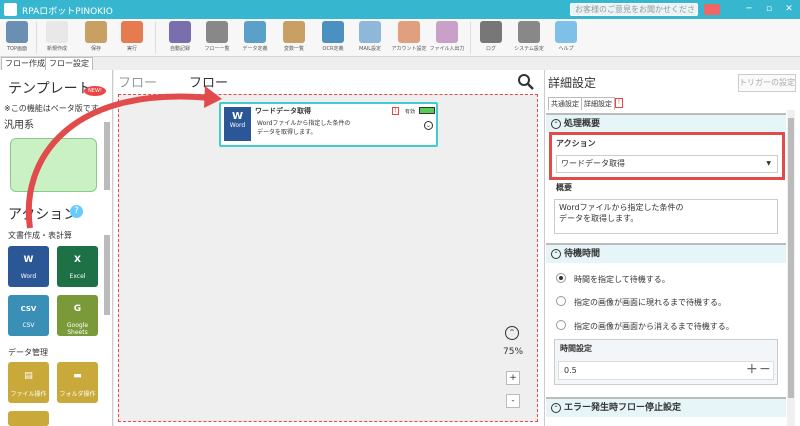 This screenshot has height=426, width=800. I want to click on radio-wait-image-disappear, so click(561, 325).